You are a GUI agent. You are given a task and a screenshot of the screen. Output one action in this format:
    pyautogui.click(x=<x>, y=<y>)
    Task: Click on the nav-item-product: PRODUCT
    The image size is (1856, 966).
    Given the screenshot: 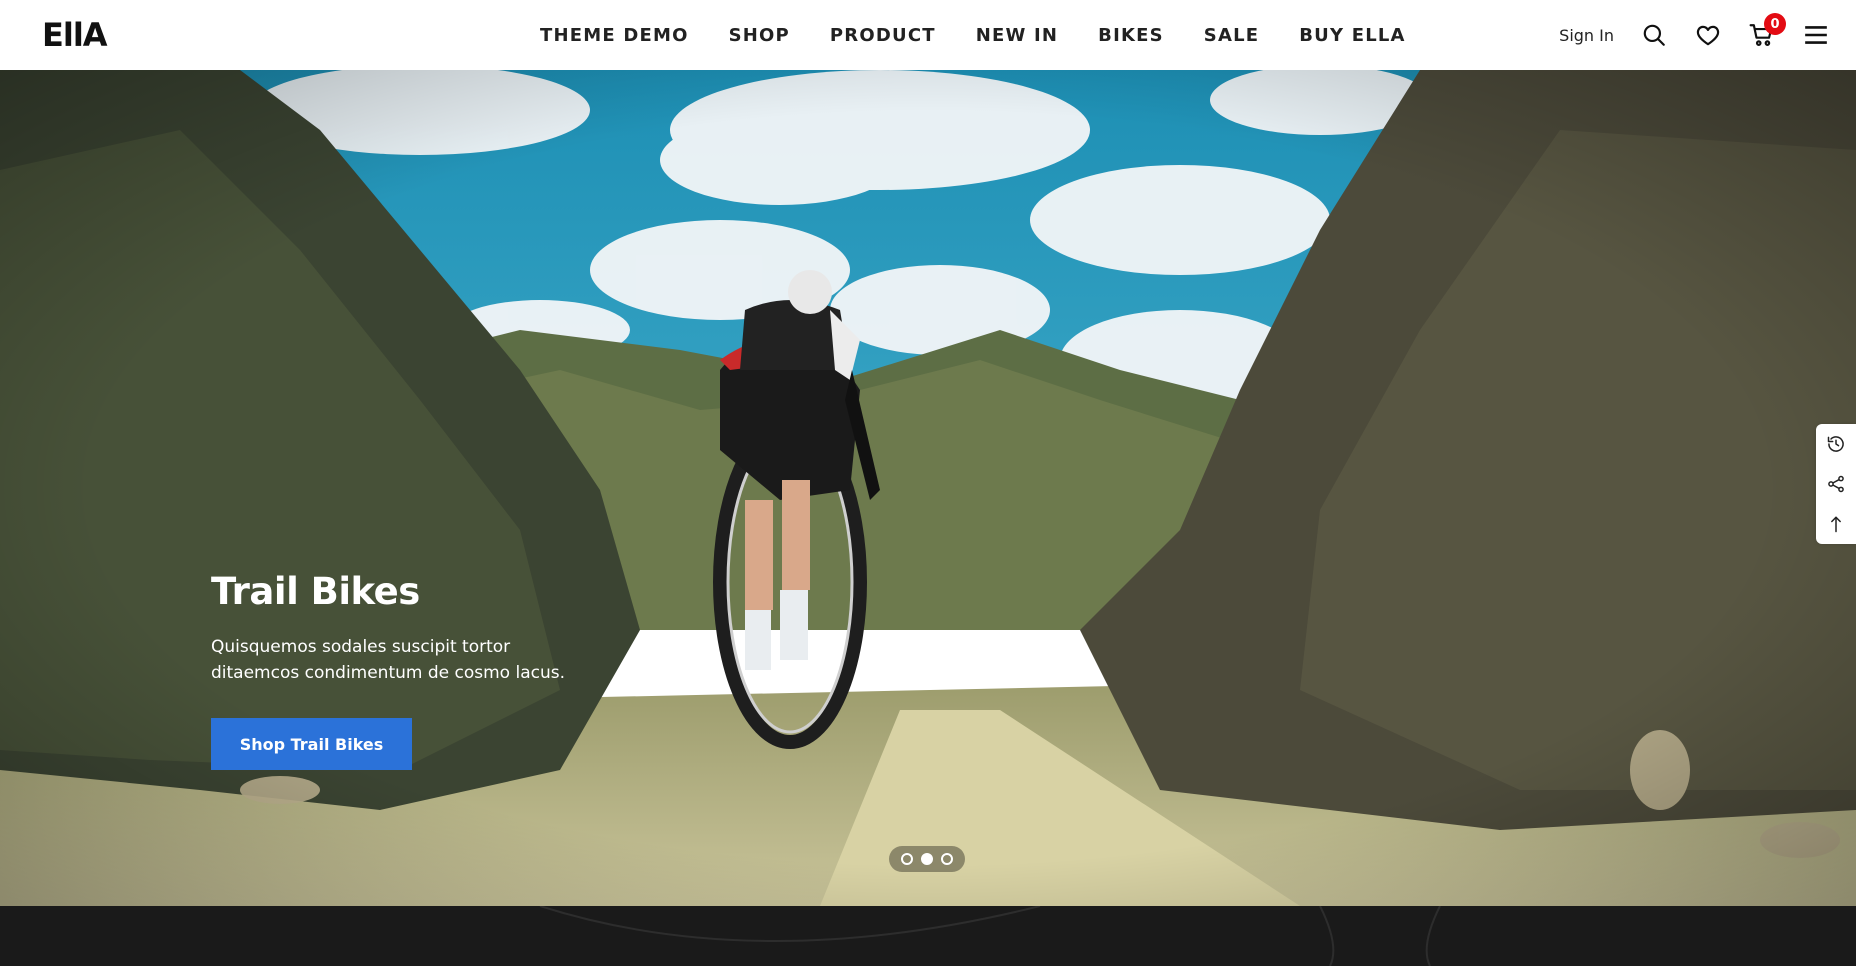 What is the action you would take?
    pyautogui.click(x=883, y=35)
    